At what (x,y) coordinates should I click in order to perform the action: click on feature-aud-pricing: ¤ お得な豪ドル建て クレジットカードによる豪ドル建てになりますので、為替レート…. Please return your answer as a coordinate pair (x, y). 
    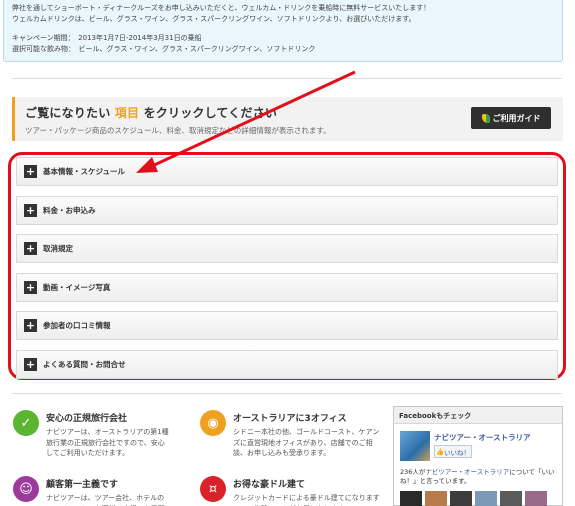
    Looking at the image, I should click on (290, 491).